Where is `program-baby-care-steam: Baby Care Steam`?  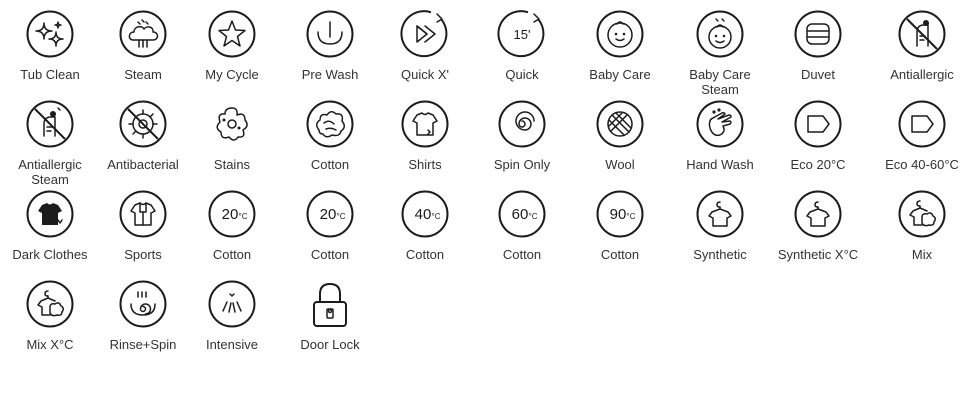
program-baby-care-steam: Baby Care Steam is located at coordinates (720, 53).